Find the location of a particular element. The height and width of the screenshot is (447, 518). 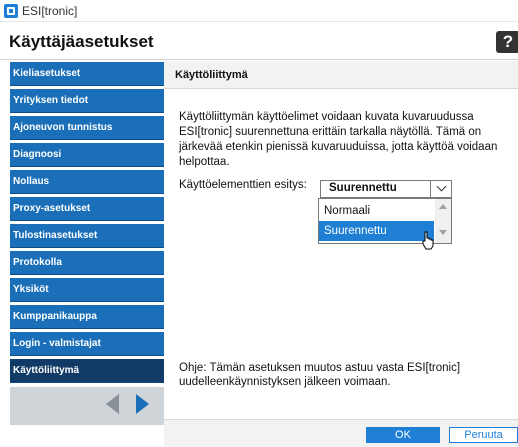

display-mode-label: Käyttöelementtien esitys: is located at coordinates (243, 185).